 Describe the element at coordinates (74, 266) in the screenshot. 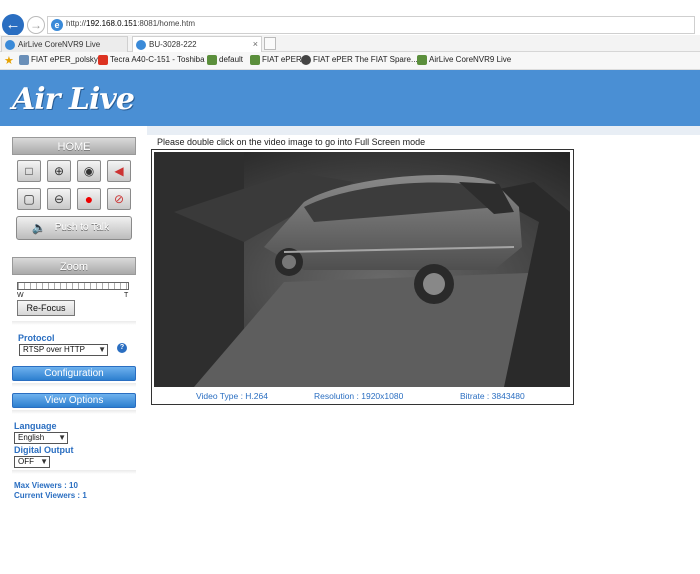

I see `zoom-title: Zoom` at that location.